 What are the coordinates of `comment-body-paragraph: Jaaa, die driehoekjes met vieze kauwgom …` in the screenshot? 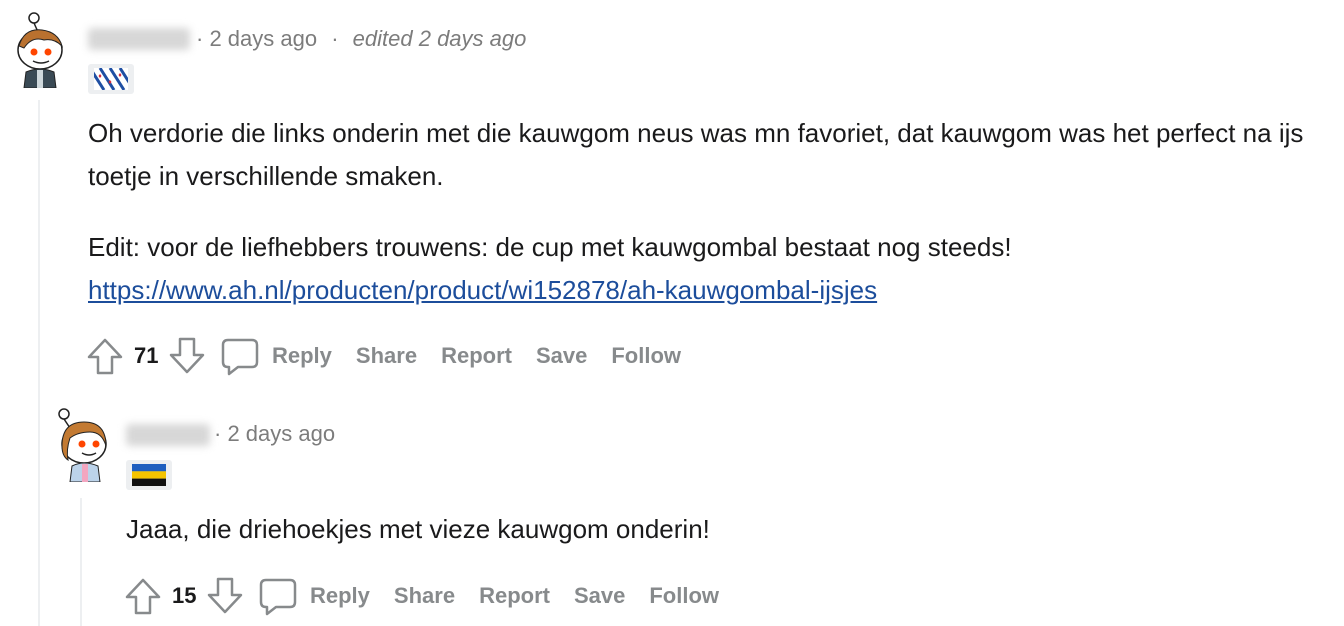 It's located at (418, 529).